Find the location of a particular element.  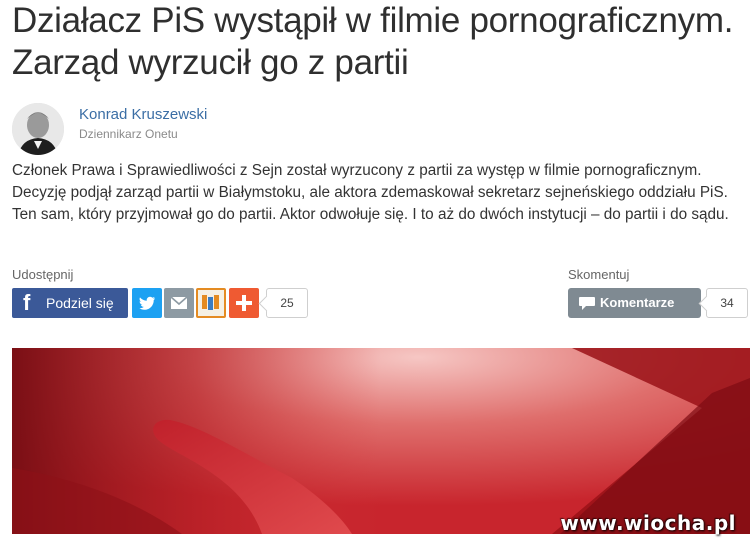

wykop-icon is located at coordinates (210, 302).